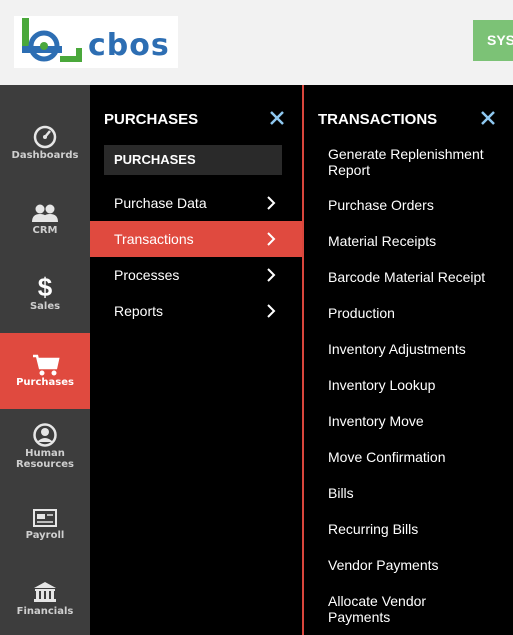  I want to click on cbos-logo: cbos, so click(96, 42).